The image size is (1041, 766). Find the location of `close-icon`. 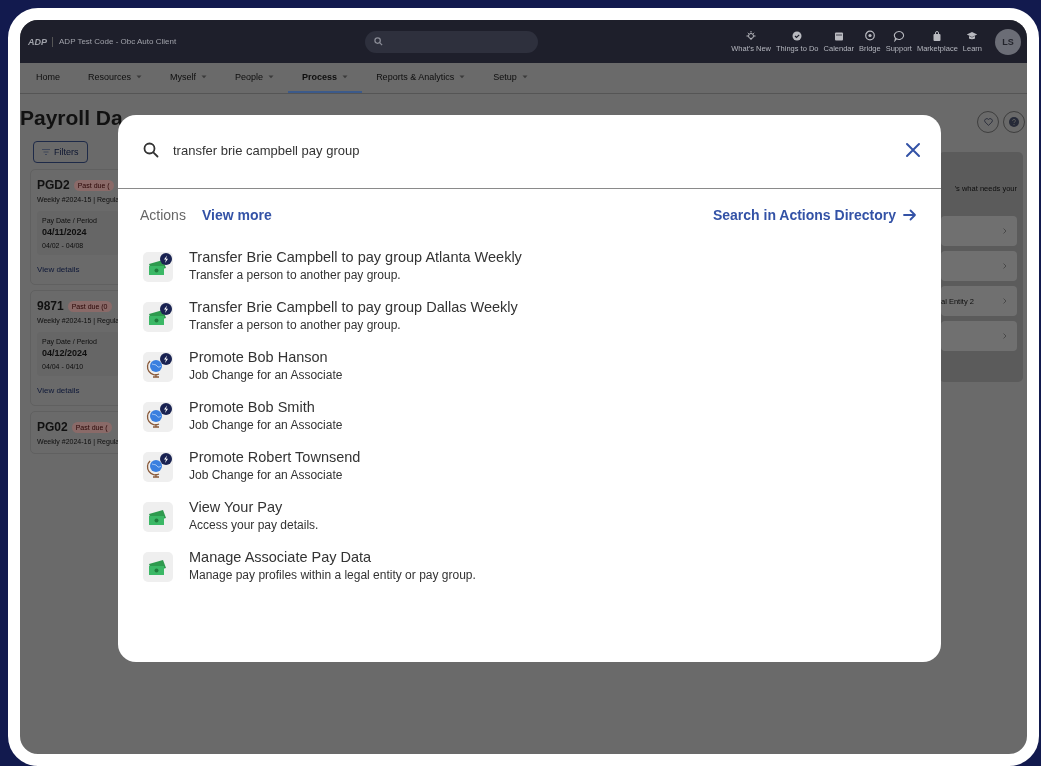

close-icon is located at coordinates (913, 150).